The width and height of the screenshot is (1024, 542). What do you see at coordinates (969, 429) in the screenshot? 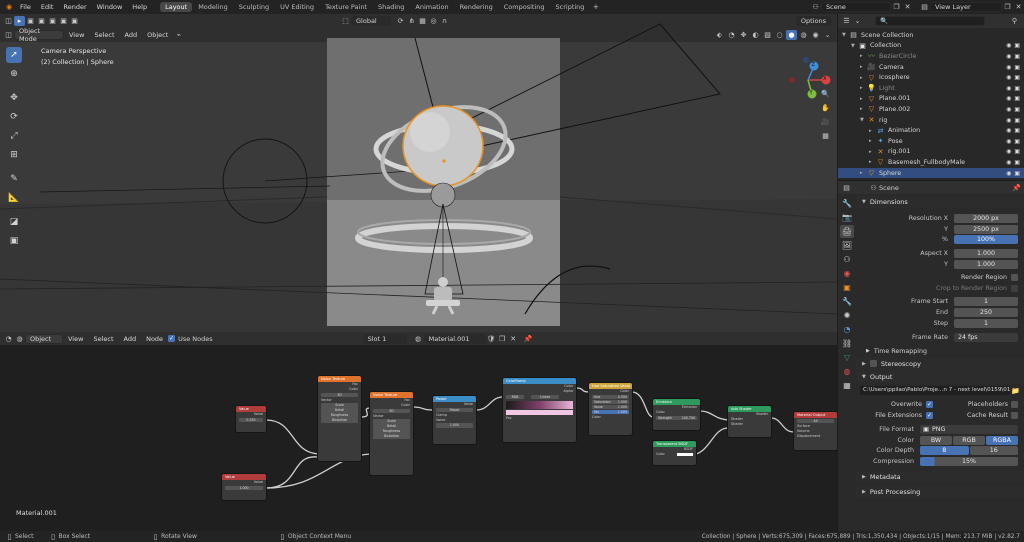
I see `file-format-dropdown: ▣ PNG` at bounding box center [969, 429].